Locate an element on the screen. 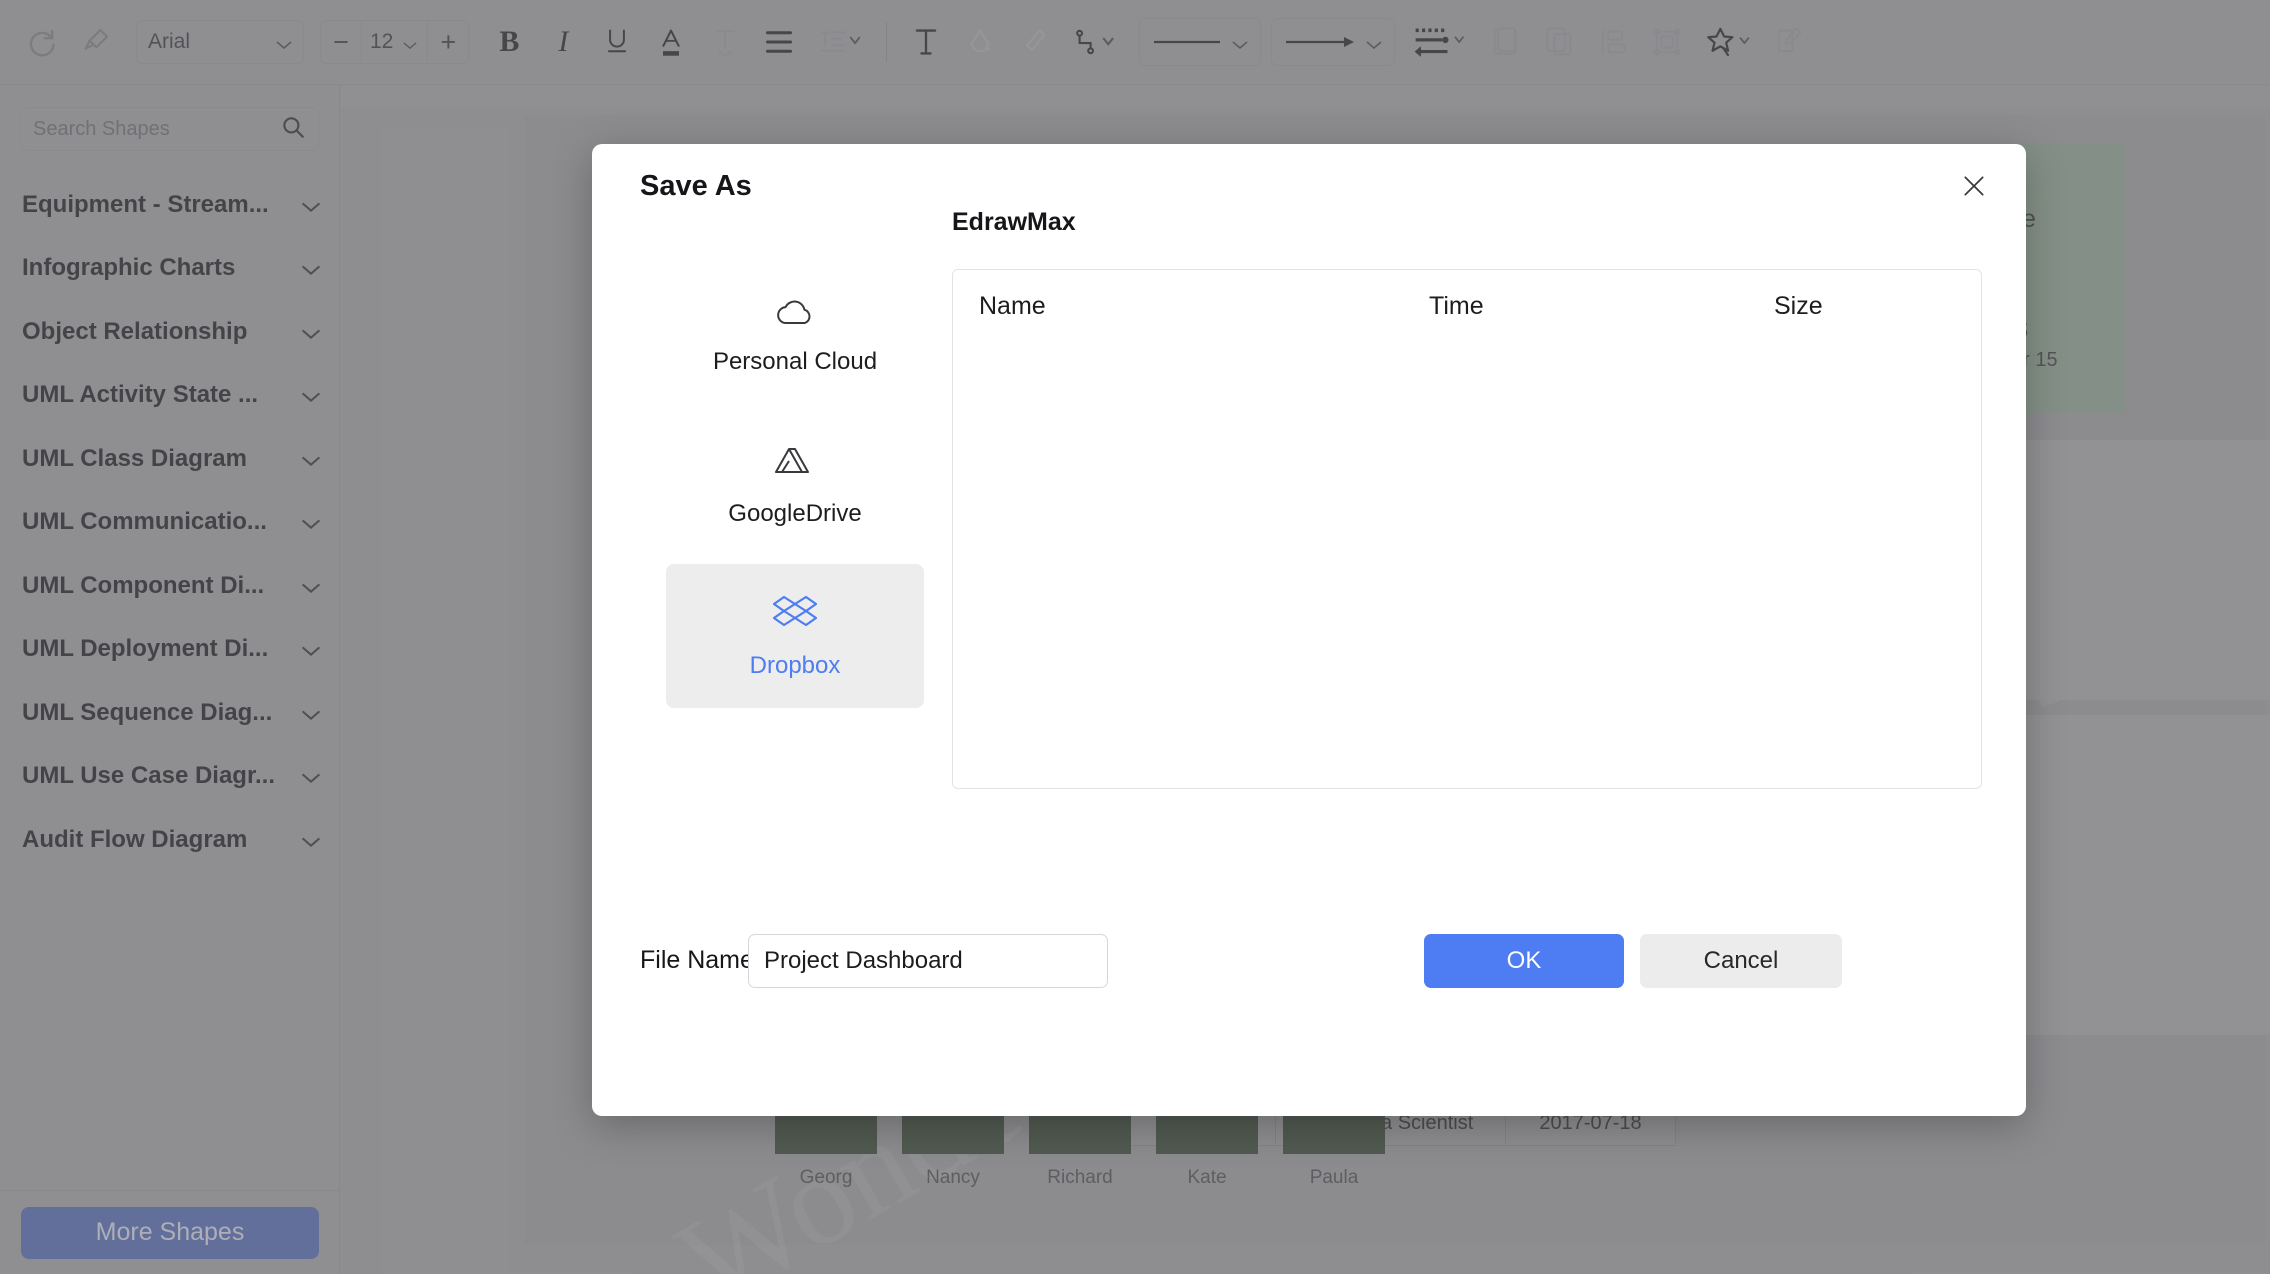 The height and width of the screenshot is (1274, 2270). storage-provider-list: Personal Cloud GoogleDrive Dropbox is located at coordinates (795, 489).